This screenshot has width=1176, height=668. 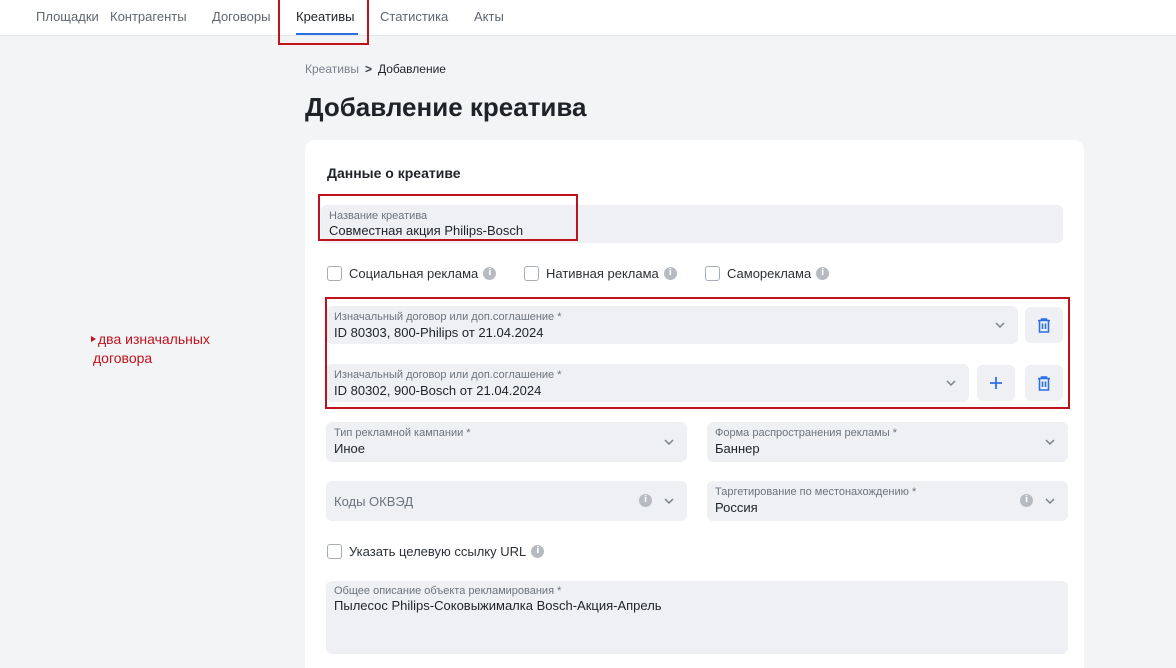 I want to click on add-contract-button, so click(x=996, y=383).